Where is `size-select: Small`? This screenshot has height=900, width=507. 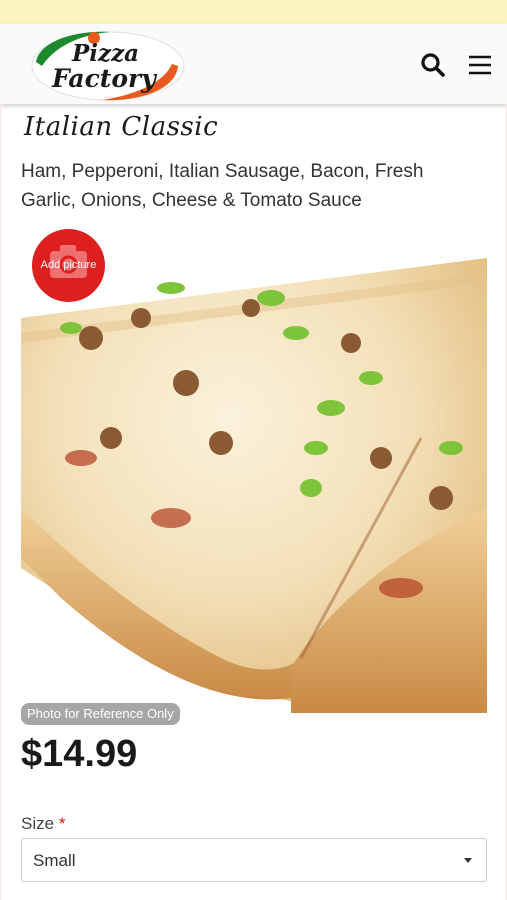 size-select: Small is located at coordinates (254, 860).